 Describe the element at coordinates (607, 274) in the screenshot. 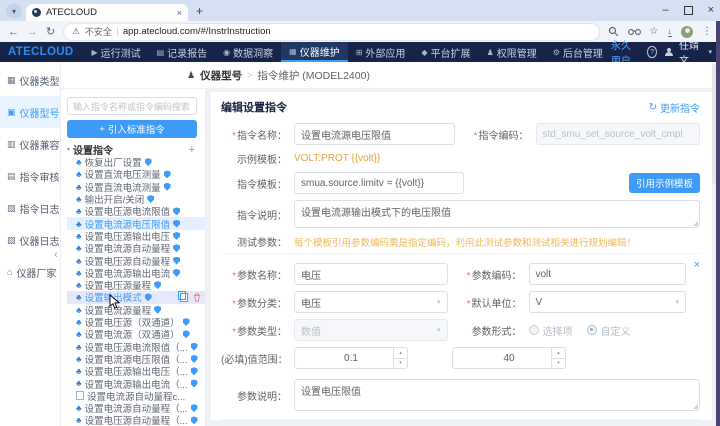

I see `param-code-input: volt` at that location.